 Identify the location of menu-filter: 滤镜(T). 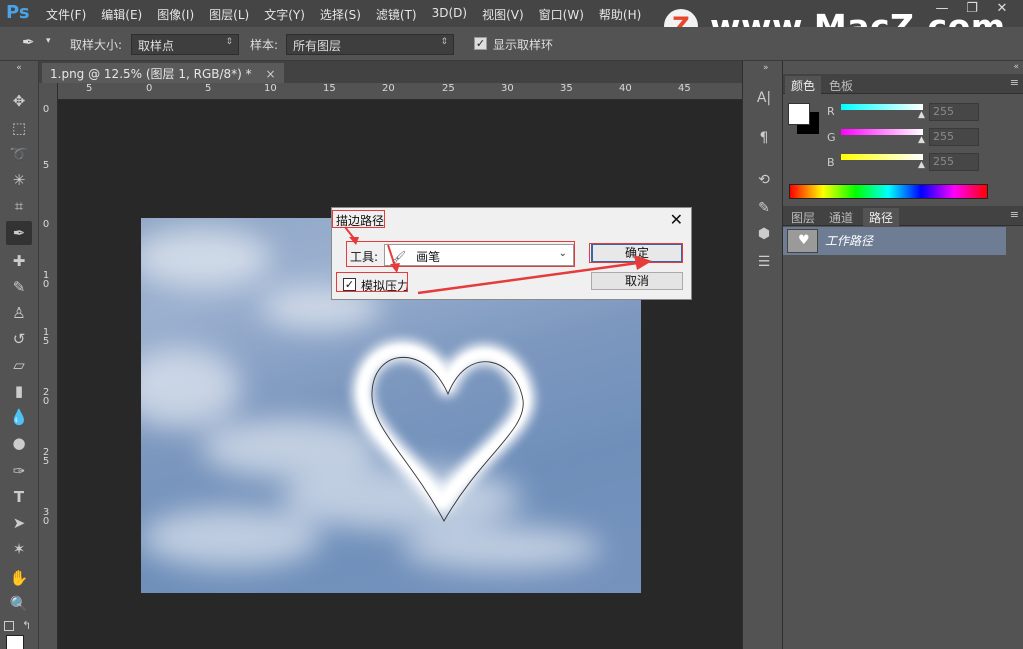
(396, 14).